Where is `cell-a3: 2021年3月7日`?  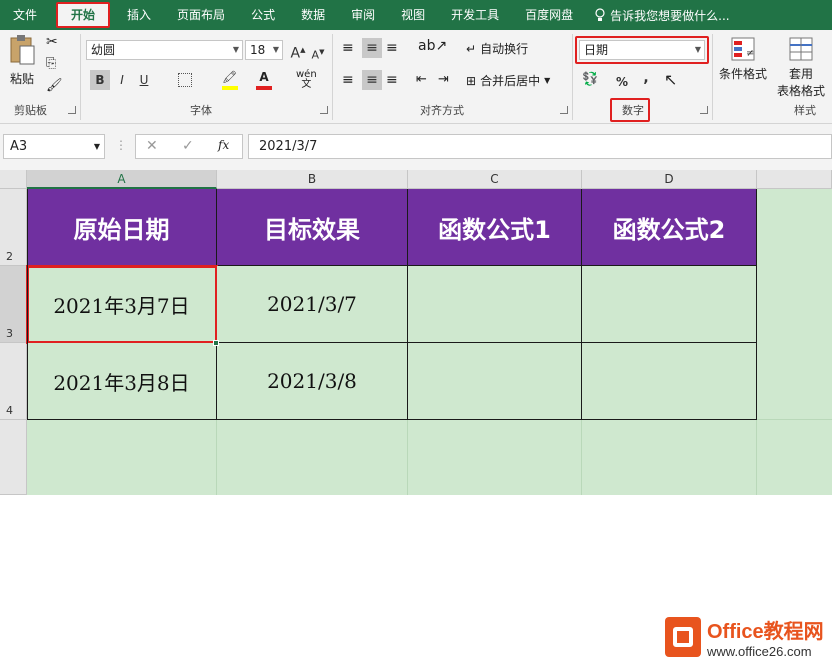
cell-a3: 2021年3月7日 is located at coordinates (122, 304).